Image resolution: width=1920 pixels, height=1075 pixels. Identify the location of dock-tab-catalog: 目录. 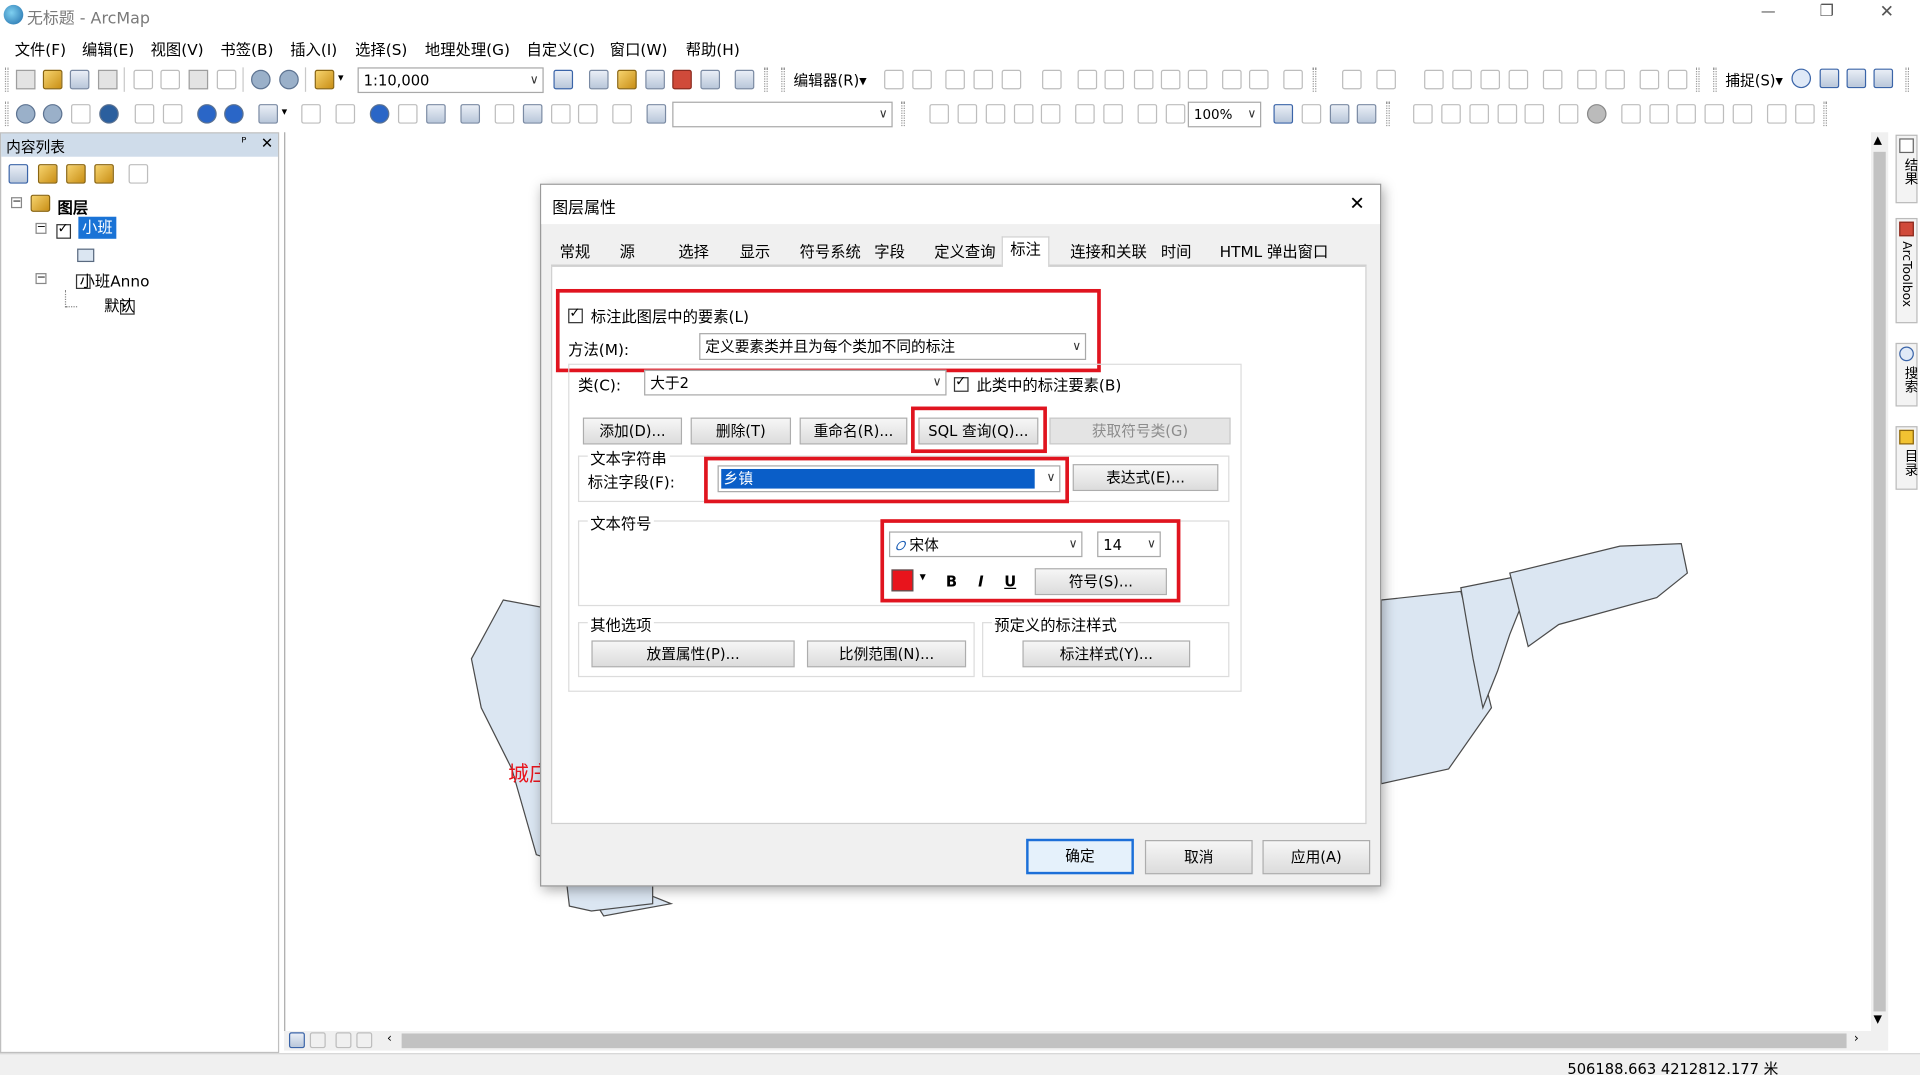
(1907, 458).